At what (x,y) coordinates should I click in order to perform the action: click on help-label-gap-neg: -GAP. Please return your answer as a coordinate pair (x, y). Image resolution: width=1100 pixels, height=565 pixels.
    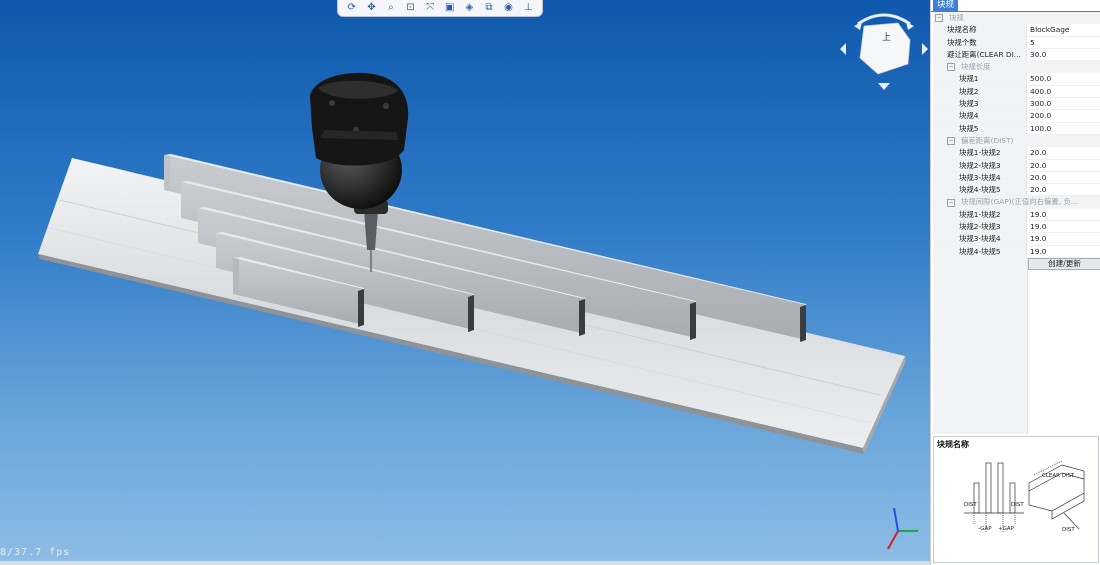
    Looking at the image, I should click on (985, 529).